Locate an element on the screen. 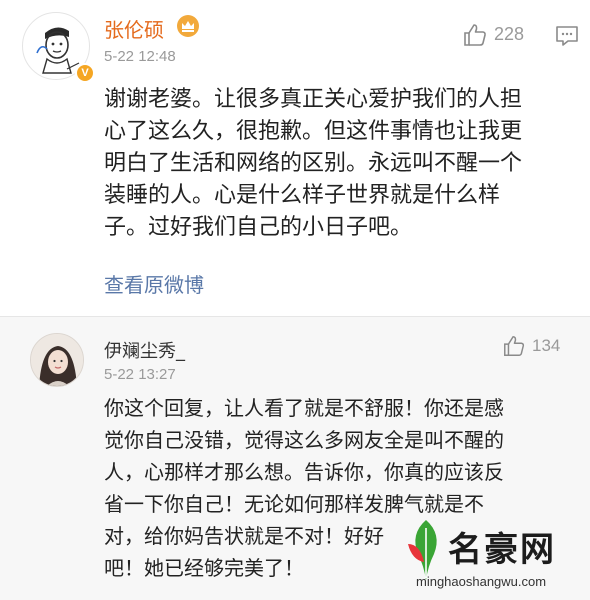 This screenshot has width=590, height=600. site-watermark: 名豪网 minghaoshangwu.com is located at coordinates (493, 556).